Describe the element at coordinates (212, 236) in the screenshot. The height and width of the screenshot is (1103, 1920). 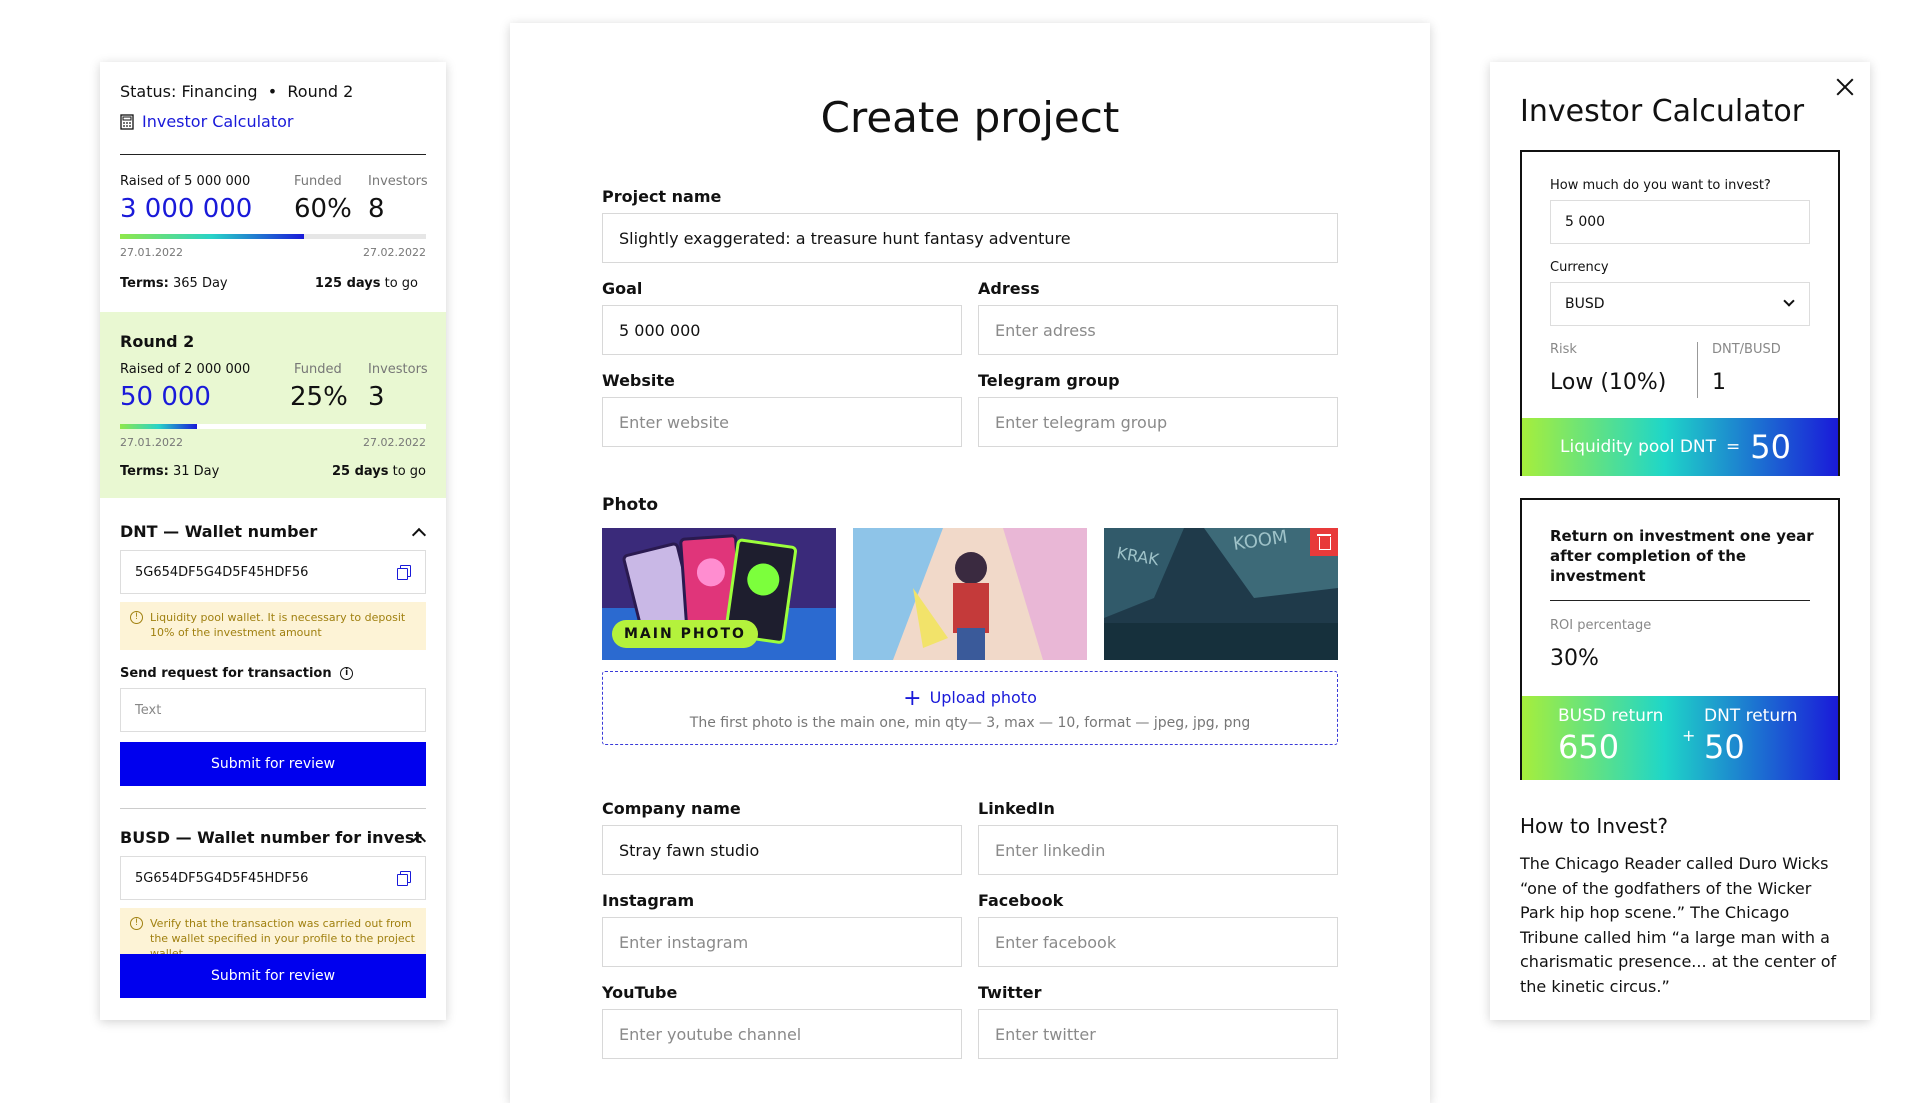
I see `funding-progress-fill` at that location.